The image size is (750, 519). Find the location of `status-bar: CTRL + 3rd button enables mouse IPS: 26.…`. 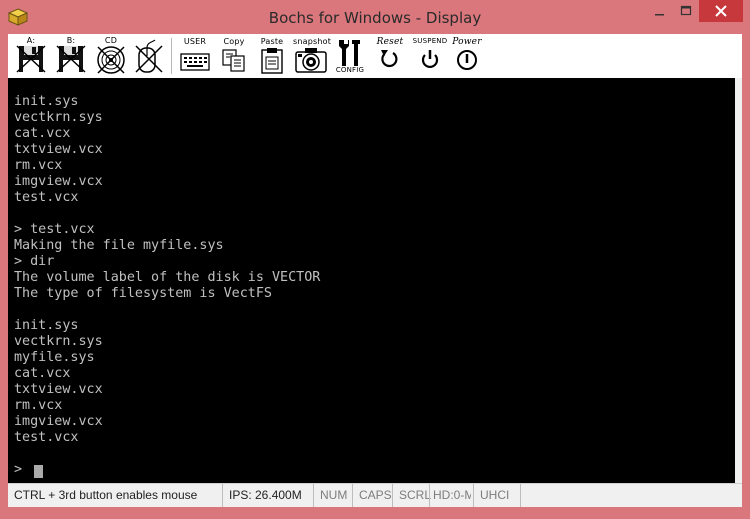

status-bar: CTRL + 3rd button enables mouse IPS: 26.… is located at coordinates (375, 495).